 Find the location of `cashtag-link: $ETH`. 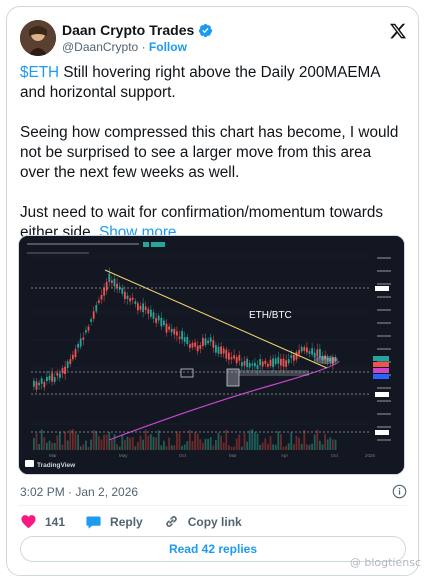

cashtag-link: $ETH is located at coordinates (39, 72).